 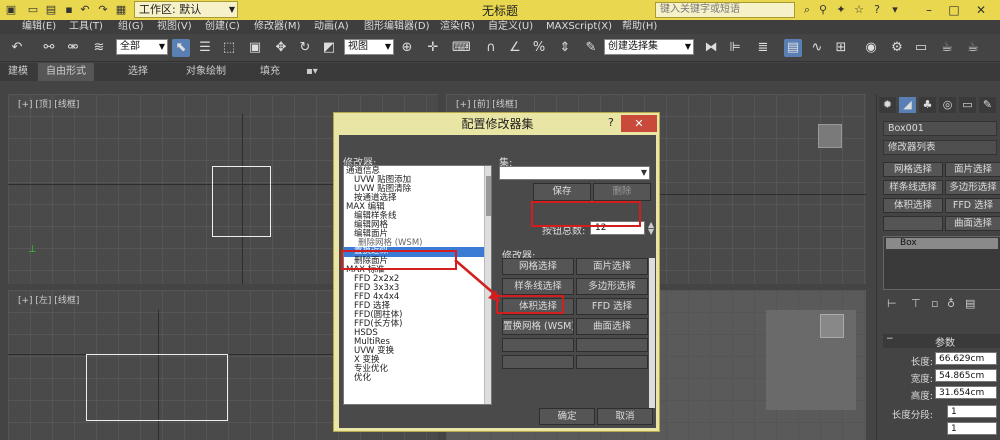 I want to click on cp-modifier-button: FFD 选择, so click(x=972, y=205).